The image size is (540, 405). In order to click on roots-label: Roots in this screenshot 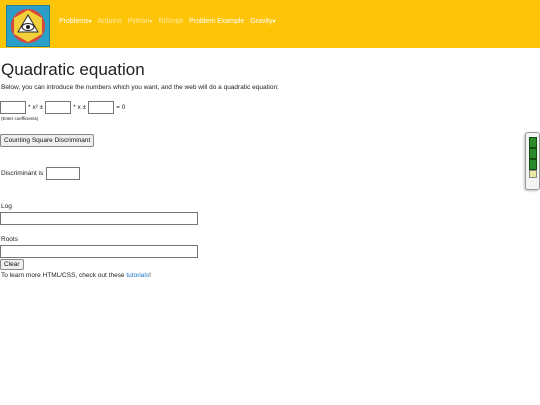, I will do `click(9, 239)`.